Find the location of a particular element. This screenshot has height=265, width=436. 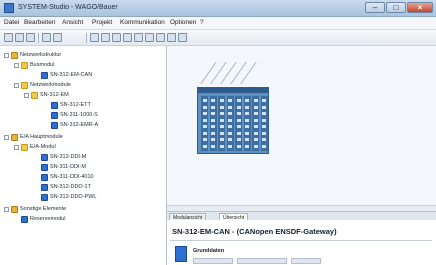

delete-icon is located at coordinates (127, 37).